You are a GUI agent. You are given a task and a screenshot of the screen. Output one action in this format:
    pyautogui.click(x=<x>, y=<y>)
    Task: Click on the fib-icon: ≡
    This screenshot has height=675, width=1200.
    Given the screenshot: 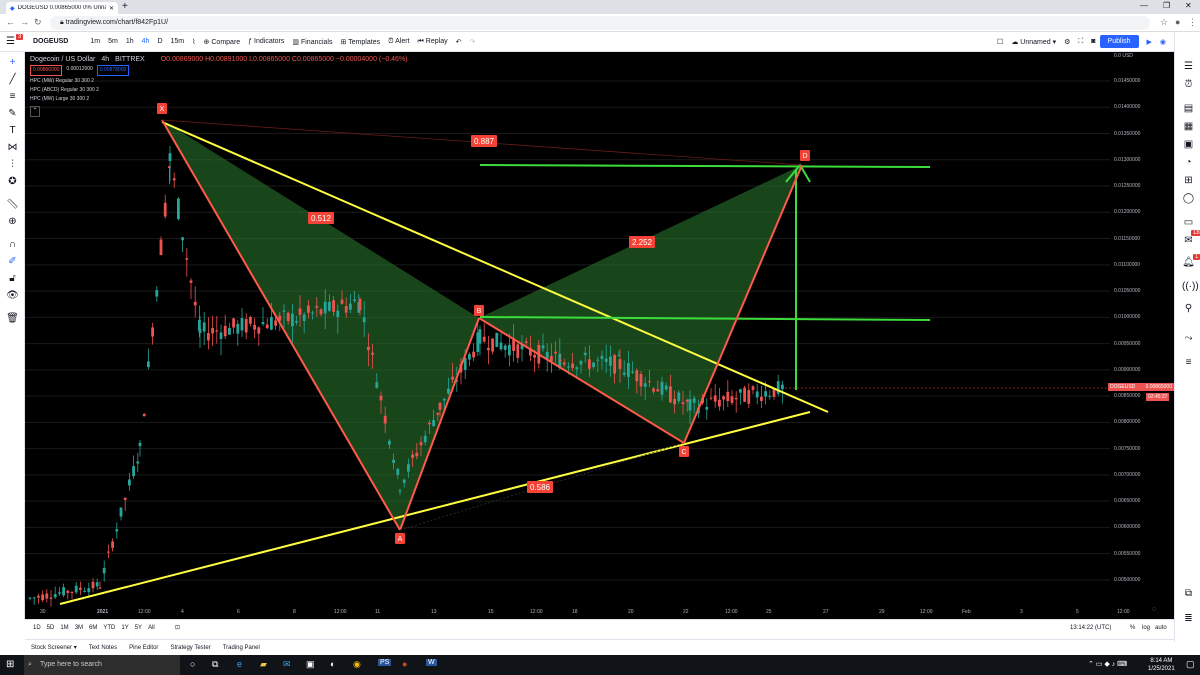 What is the action you would take?
    pyautogui.click(x=12, y=96)
    